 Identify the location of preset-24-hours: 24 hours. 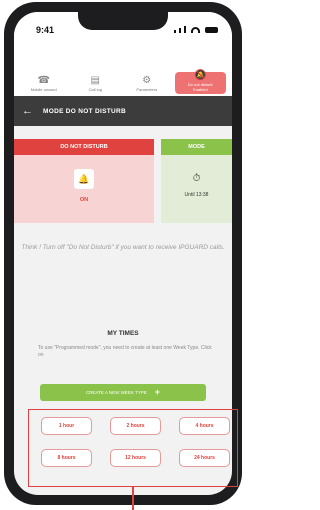
(204, 458).